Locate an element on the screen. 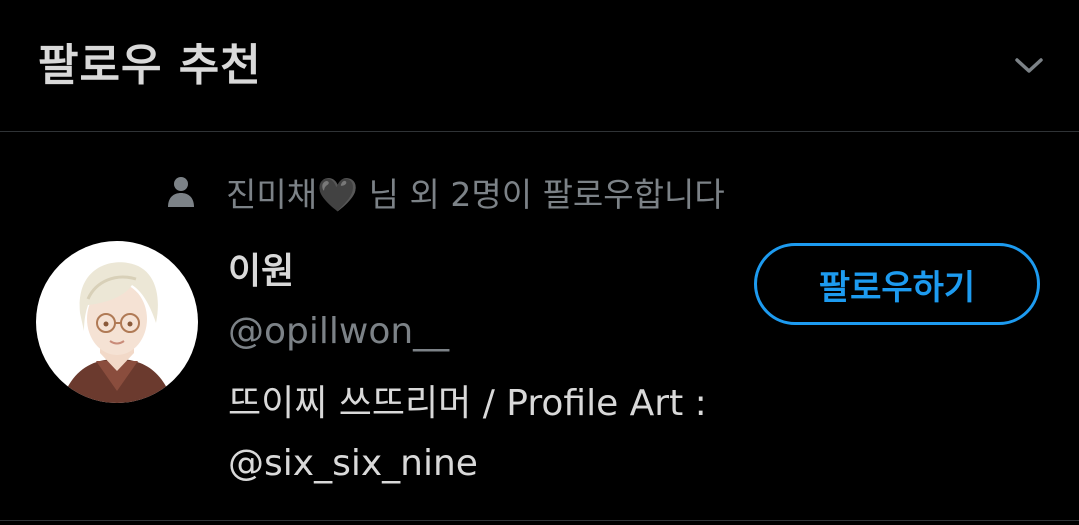  avatar is located at coordinates (117, 322).